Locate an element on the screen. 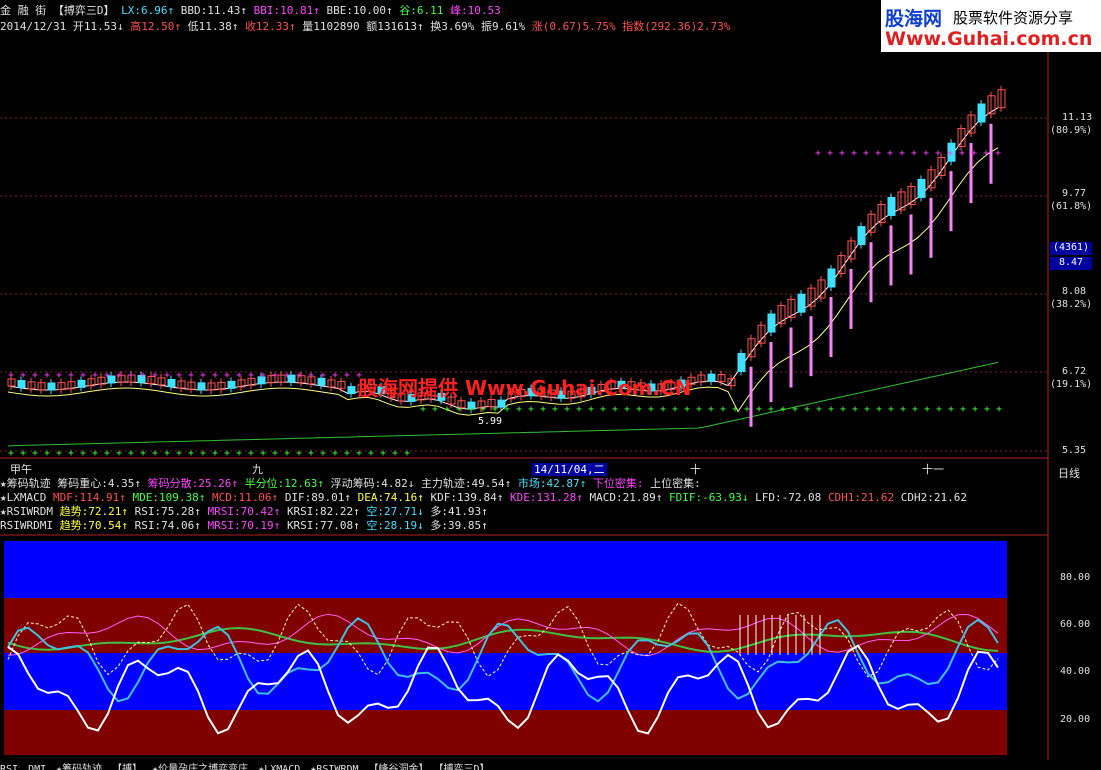 The width and height of the screenshot is (1101, 770). plus-top-188: + is located at coordinates (191, 375).